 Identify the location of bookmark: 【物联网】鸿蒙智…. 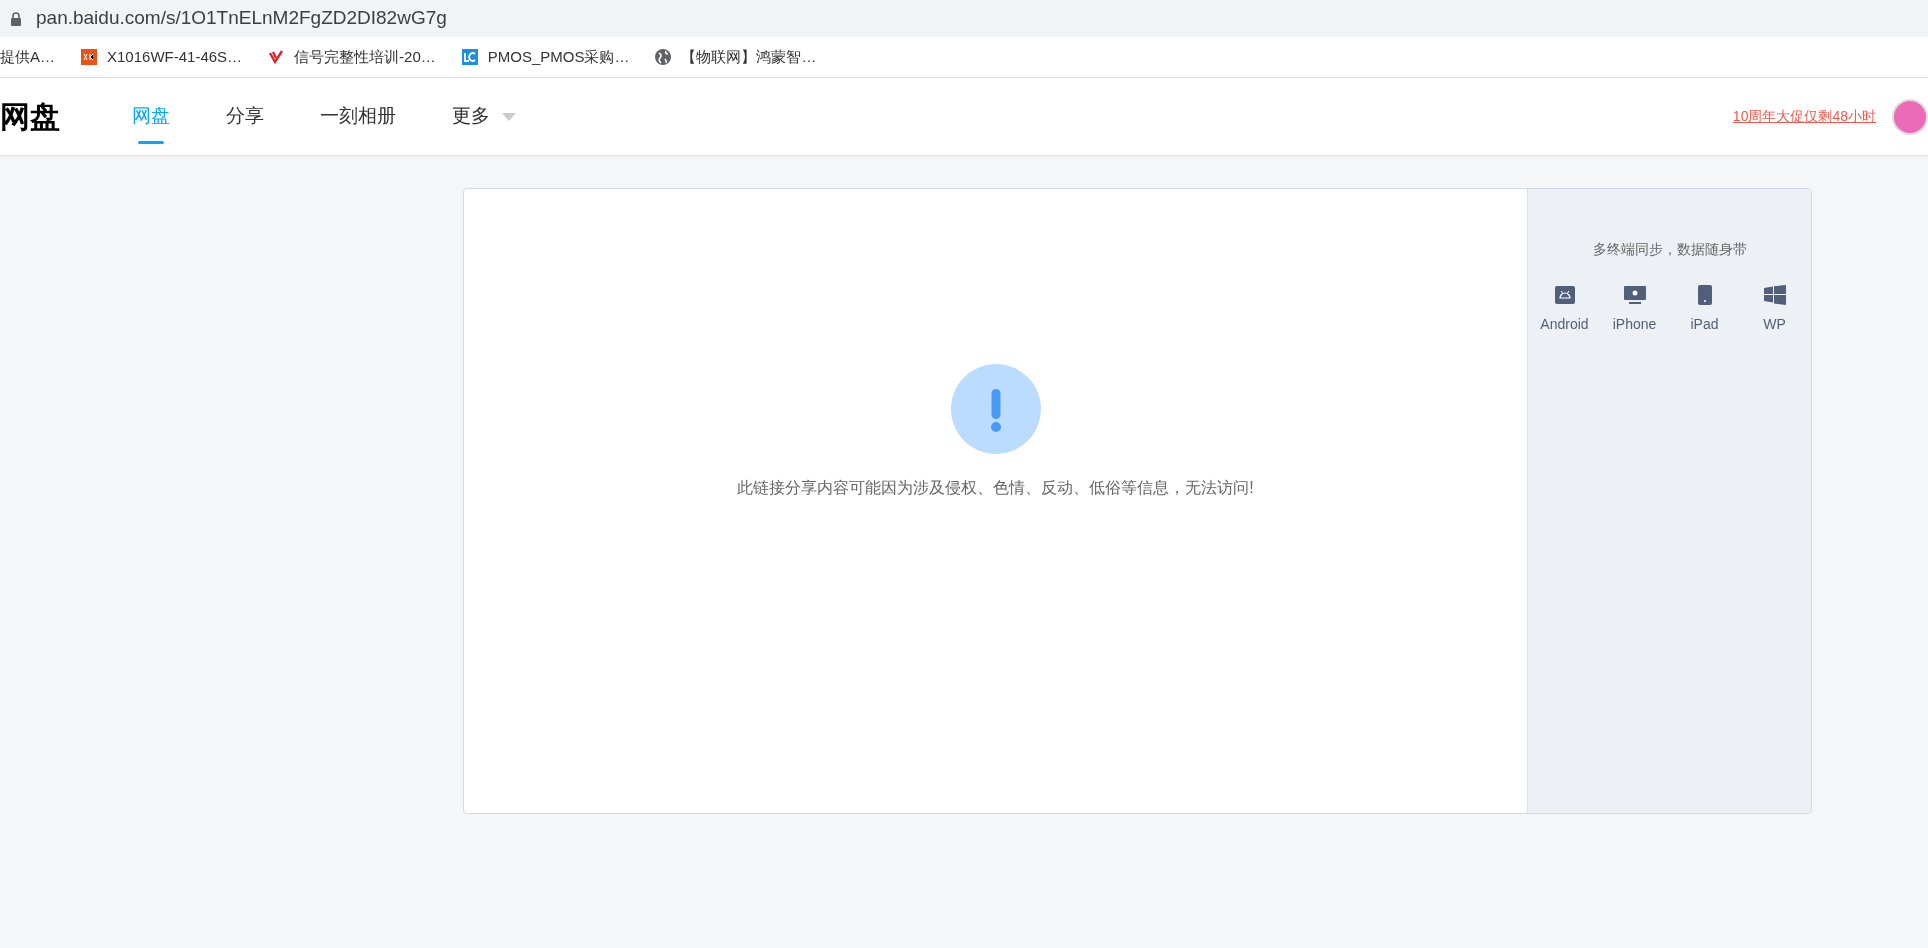
(736, 57).